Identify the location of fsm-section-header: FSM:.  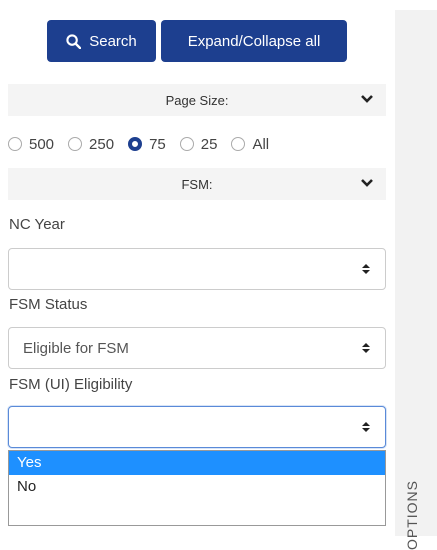
(197, 184).